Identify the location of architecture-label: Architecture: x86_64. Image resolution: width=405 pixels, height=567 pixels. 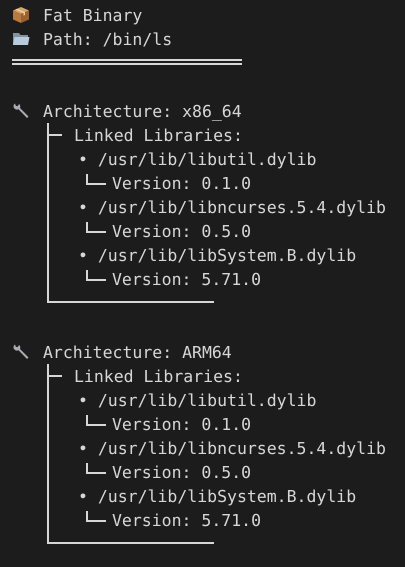
(142, 111).